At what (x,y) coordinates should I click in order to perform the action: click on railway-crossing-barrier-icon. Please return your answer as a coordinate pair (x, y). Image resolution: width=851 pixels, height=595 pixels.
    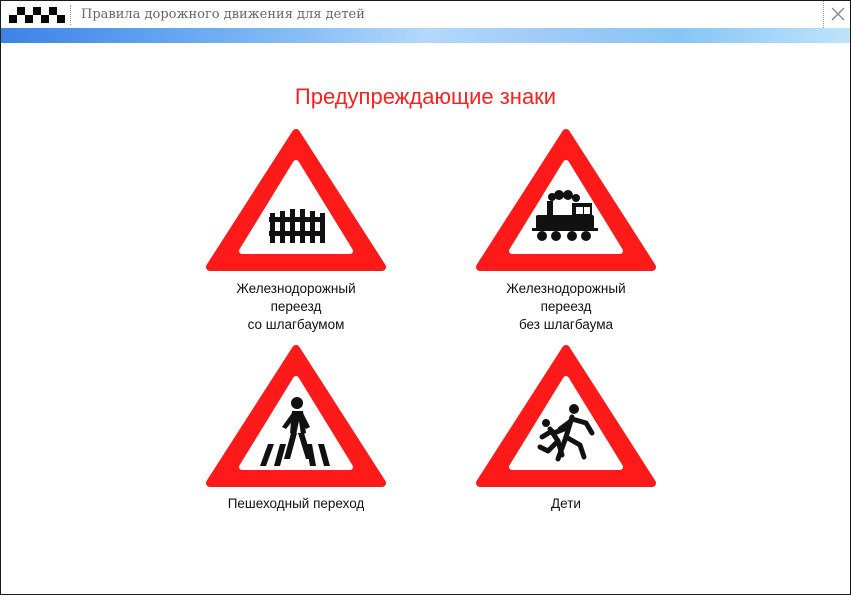
    Looking at the image, I should click on (296, 200).